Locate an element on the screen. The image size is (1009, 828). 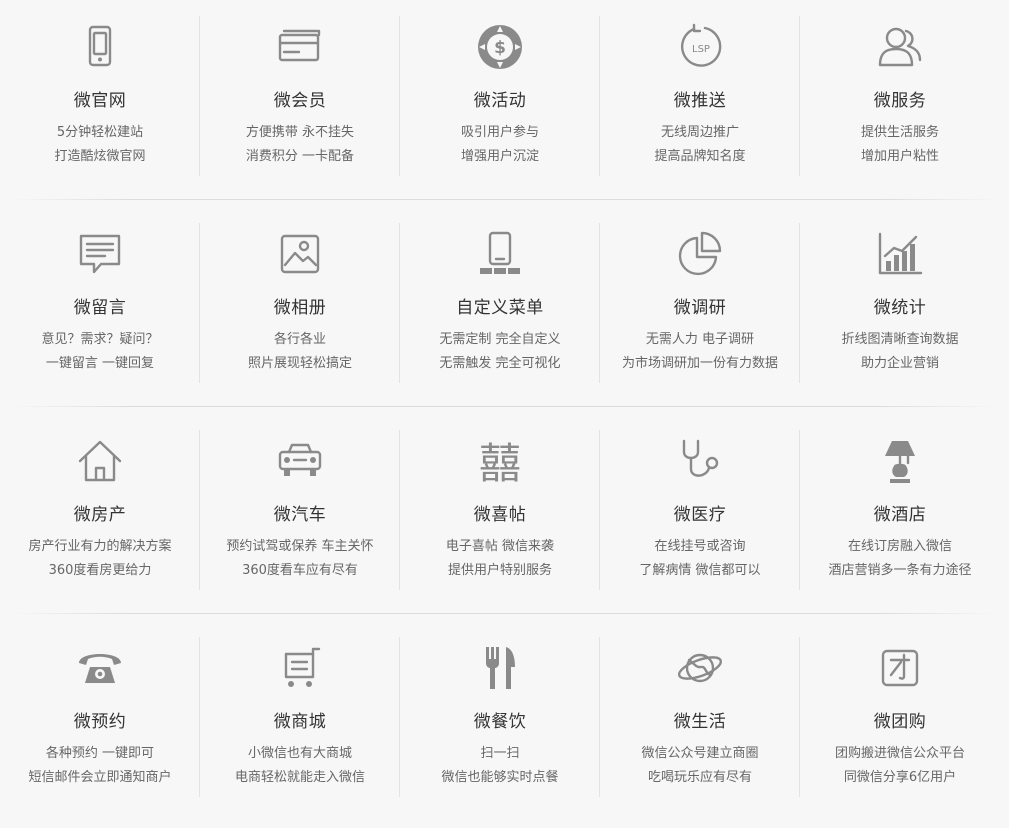
feature-card-push: LSP 微推送 无线周边推广 提高品牌知名度 is located at coordinates (700, 103).